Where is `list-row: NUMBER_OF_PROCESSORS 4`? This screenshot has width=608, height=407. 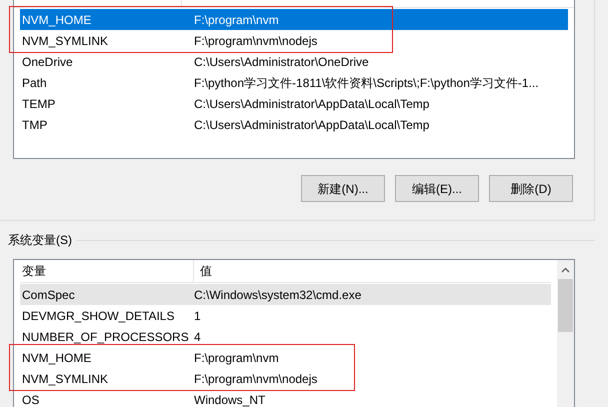
list-row: NUMBER_OF_PROCESSORS 4 is located at coordinates (285, 336).